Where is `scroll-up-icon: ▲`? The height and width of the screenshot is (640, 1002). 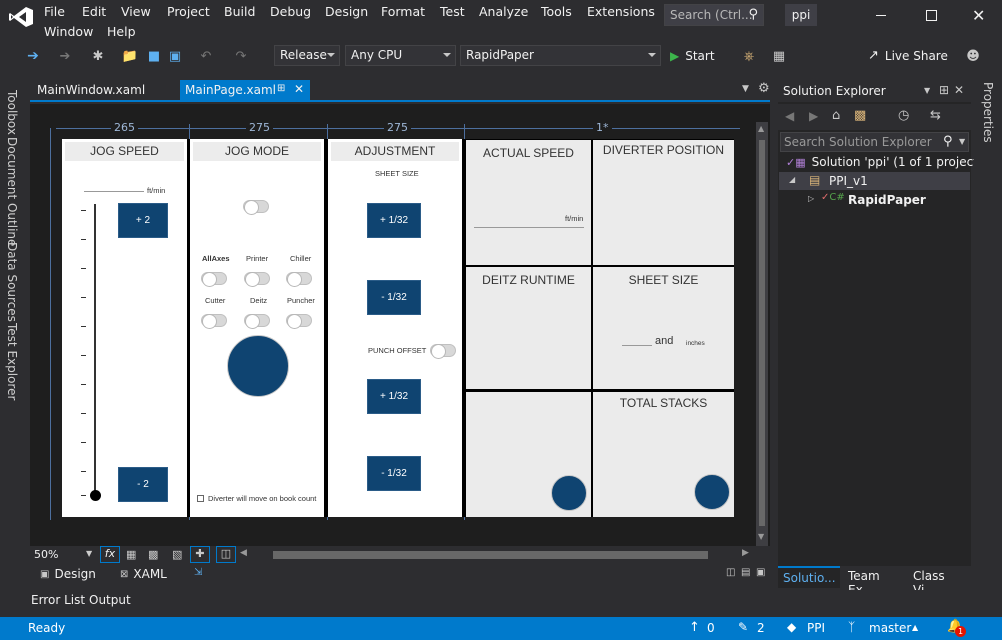
scroll-up-icon: ▲ is located at coordinates (761, 128).